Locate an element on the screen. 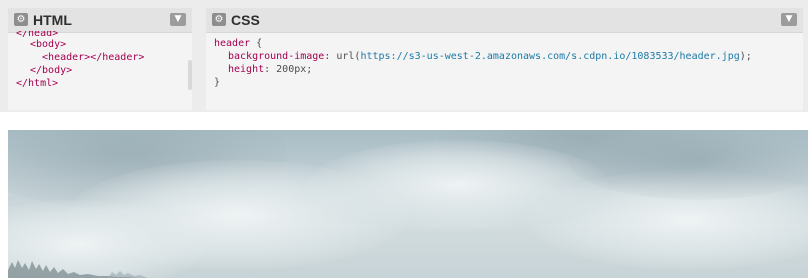 This screenshot has height=278, width=808. code-line: <header></header> is located at coordinates (87, 57).